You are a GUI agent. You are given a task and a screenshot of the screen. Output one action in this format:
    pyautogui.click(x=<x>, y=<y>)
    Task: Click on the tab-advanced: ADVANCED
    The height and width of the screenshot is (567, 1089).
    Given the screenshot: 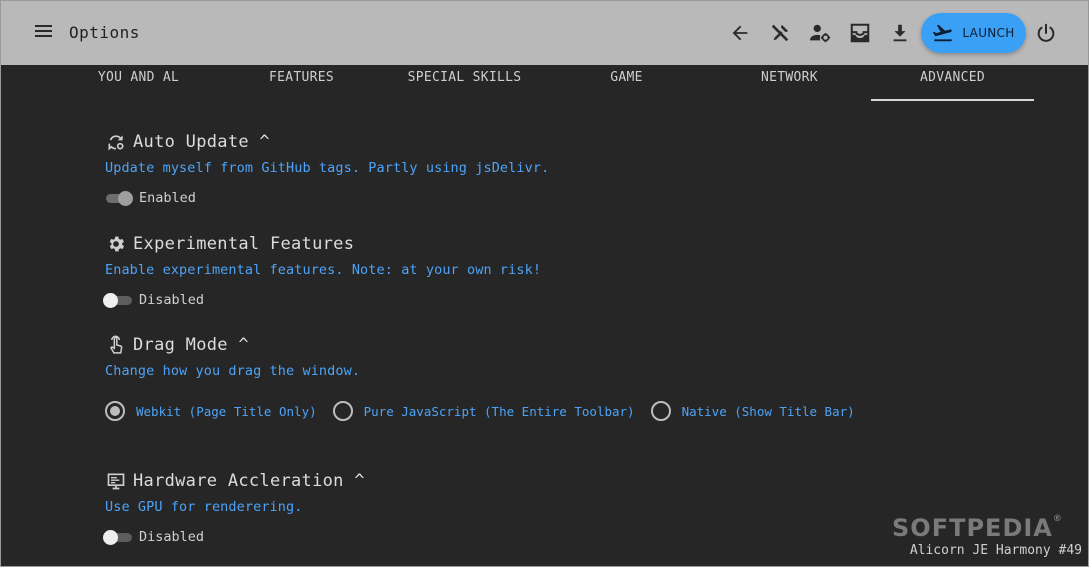 What is the action you would take?
    pyautogui.click(x=952, y=83)
    